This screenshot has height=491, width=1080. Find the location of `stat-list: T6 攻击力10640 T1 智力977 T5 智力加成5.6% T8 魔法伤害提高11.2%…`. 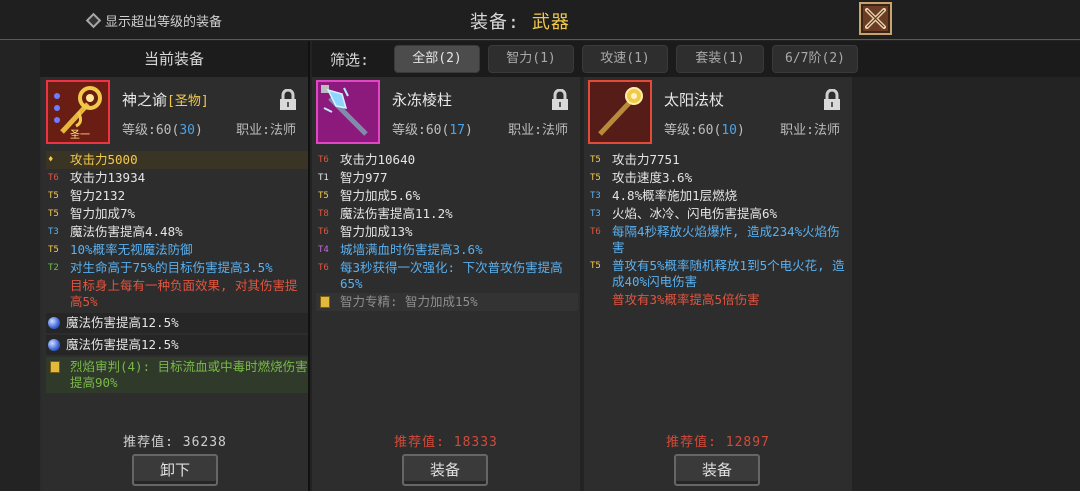

stat-list: T6 攻击力10640 T1 智力977 T5 智力加成5.6% T8 魔法伤害提高11.2%… is located at coordinates (447, 231).